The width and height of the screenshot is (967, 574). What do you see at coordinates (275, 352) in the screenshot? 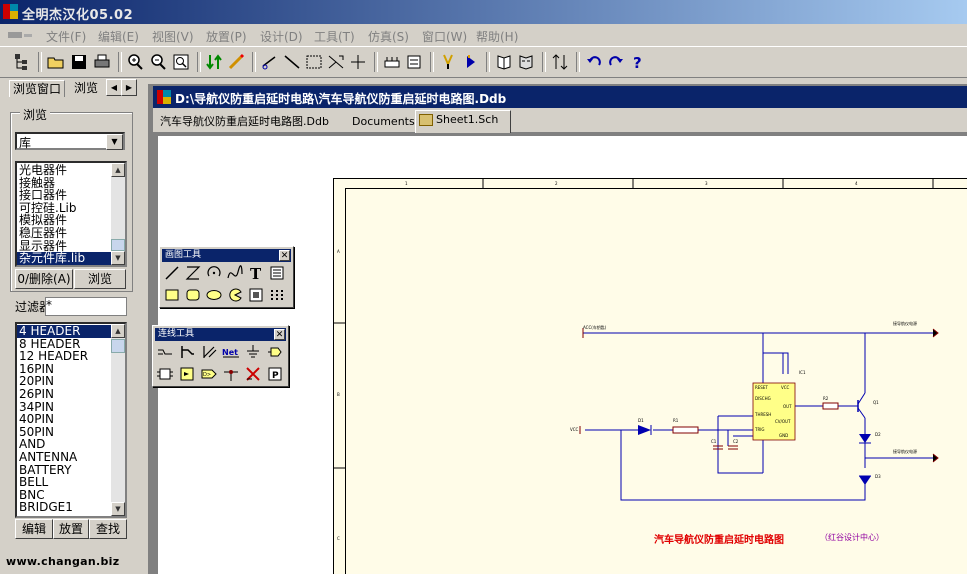
I see `port-icon` at bounding box center [275, 352].